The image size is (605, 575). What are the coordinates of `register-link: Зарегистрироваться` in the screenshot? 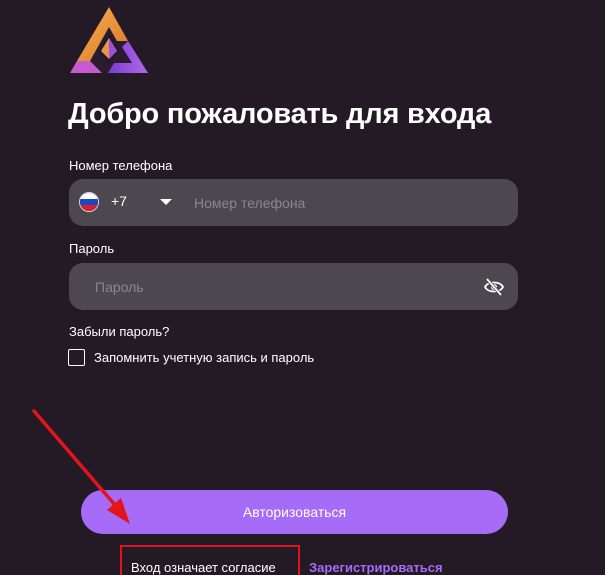 It's located at (376, 567).